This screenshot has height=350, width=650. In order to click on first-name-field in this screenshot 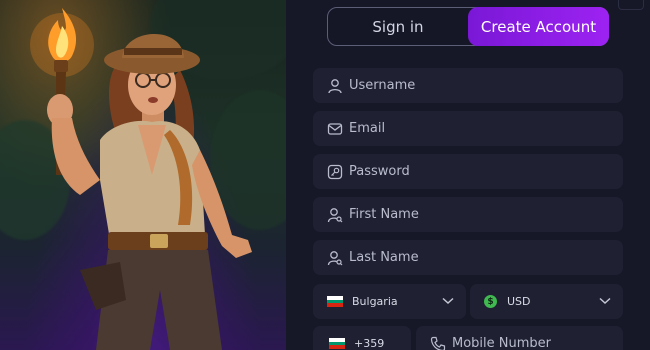, I will do `click(468, 214)`.